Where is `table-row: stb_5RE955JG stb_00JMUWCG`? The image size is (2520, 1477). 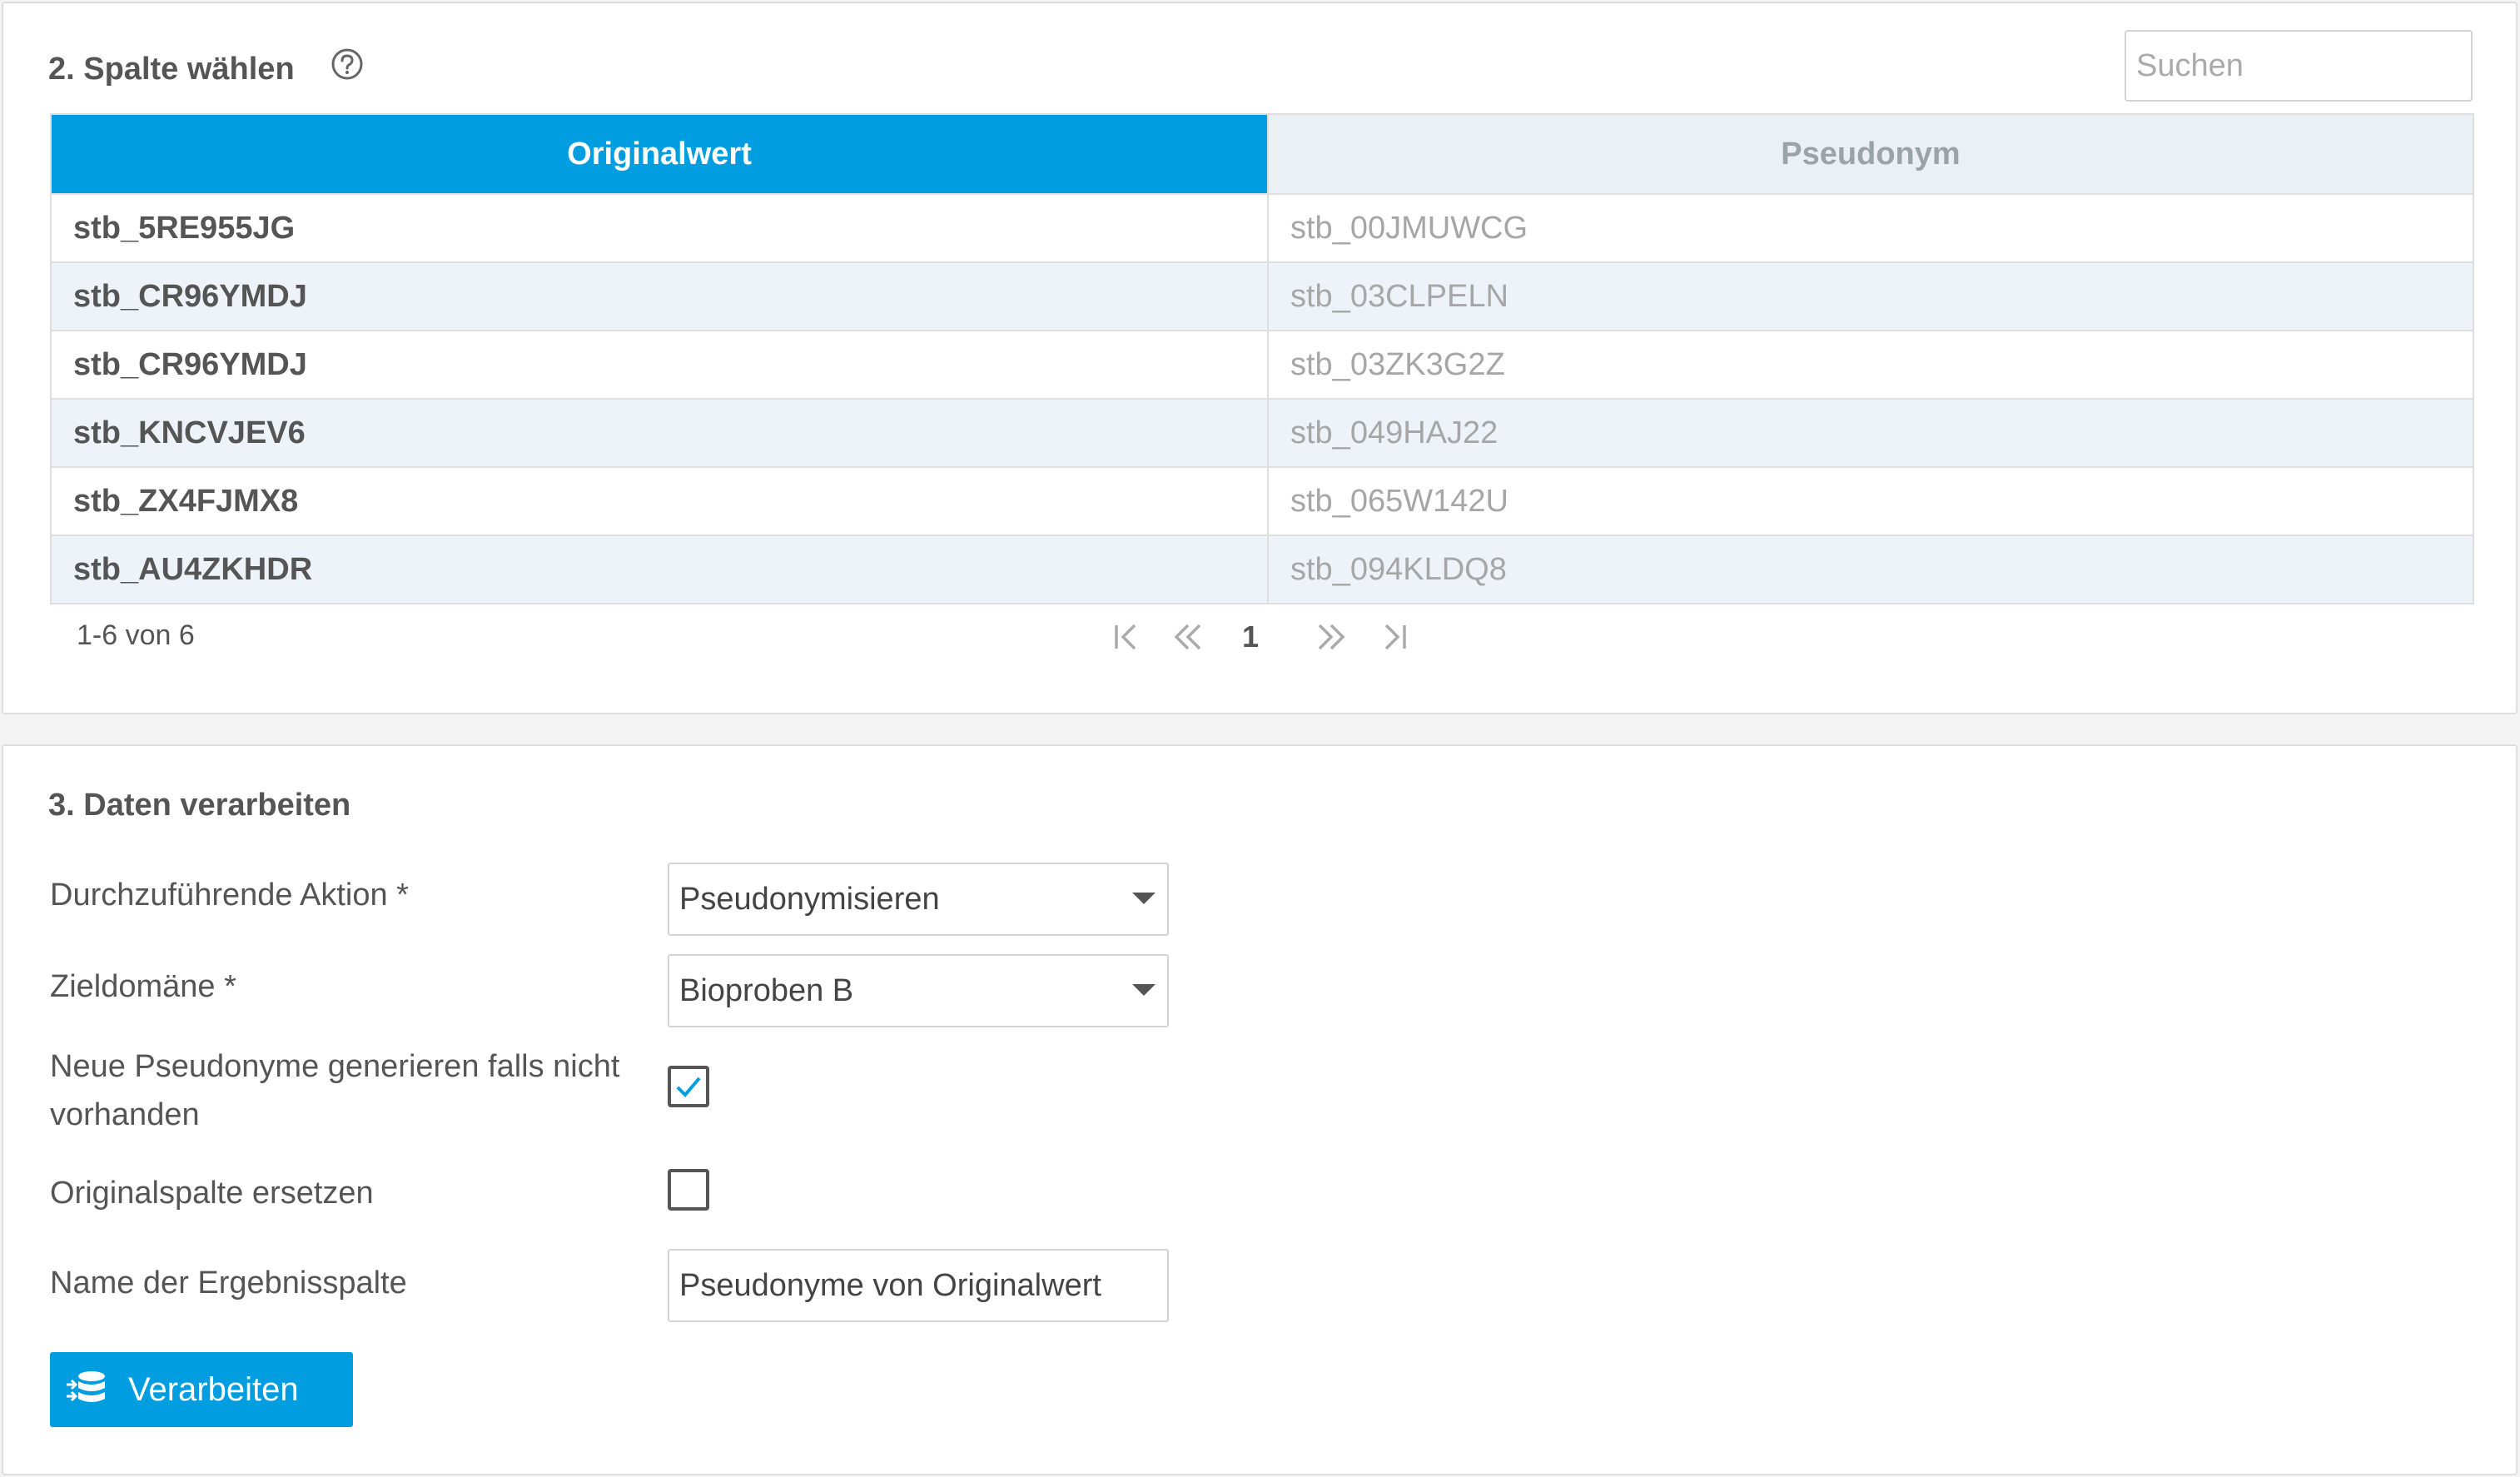 table-row: stb_5RE955JG stb_00JMUWCG is located at coordinates (1262, 227).